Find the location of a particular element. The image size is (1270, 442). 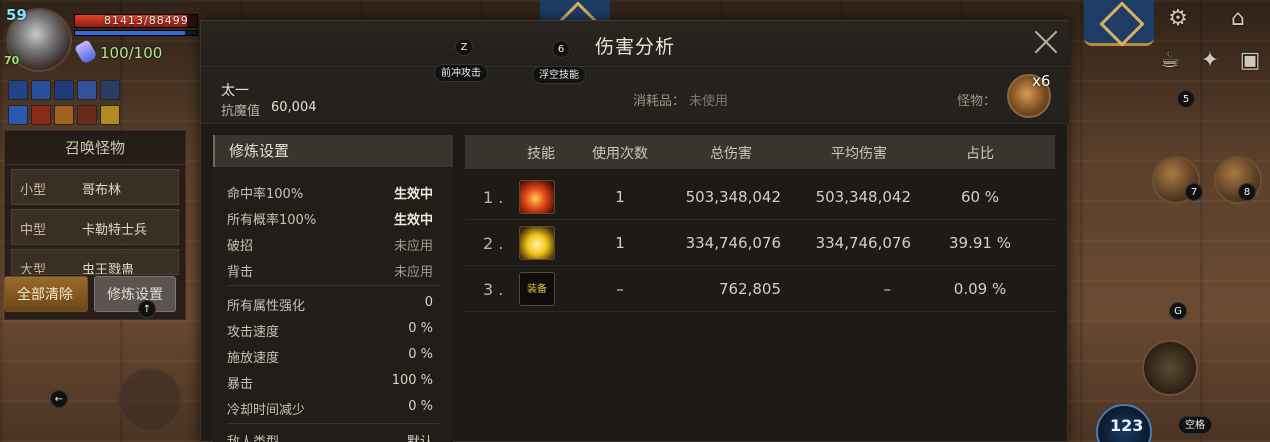

setting-label: 所有概率100% is located at coordinates (272, 220).